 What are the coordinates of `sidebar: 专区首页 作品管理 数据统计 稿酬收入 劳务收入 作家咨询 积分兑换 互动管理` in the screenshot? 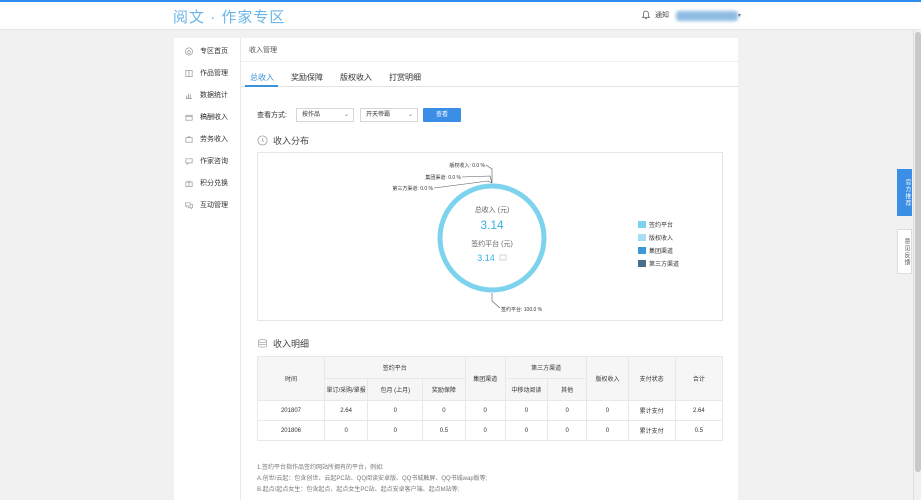 It's located at (207, 269).